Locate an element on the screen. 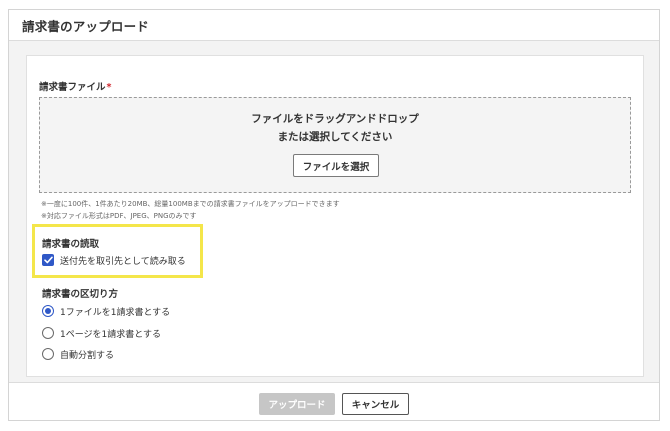 Image resolution: width=670 pixels, height=431 pixels. radio-per-page is located at coordinates (48, 333).